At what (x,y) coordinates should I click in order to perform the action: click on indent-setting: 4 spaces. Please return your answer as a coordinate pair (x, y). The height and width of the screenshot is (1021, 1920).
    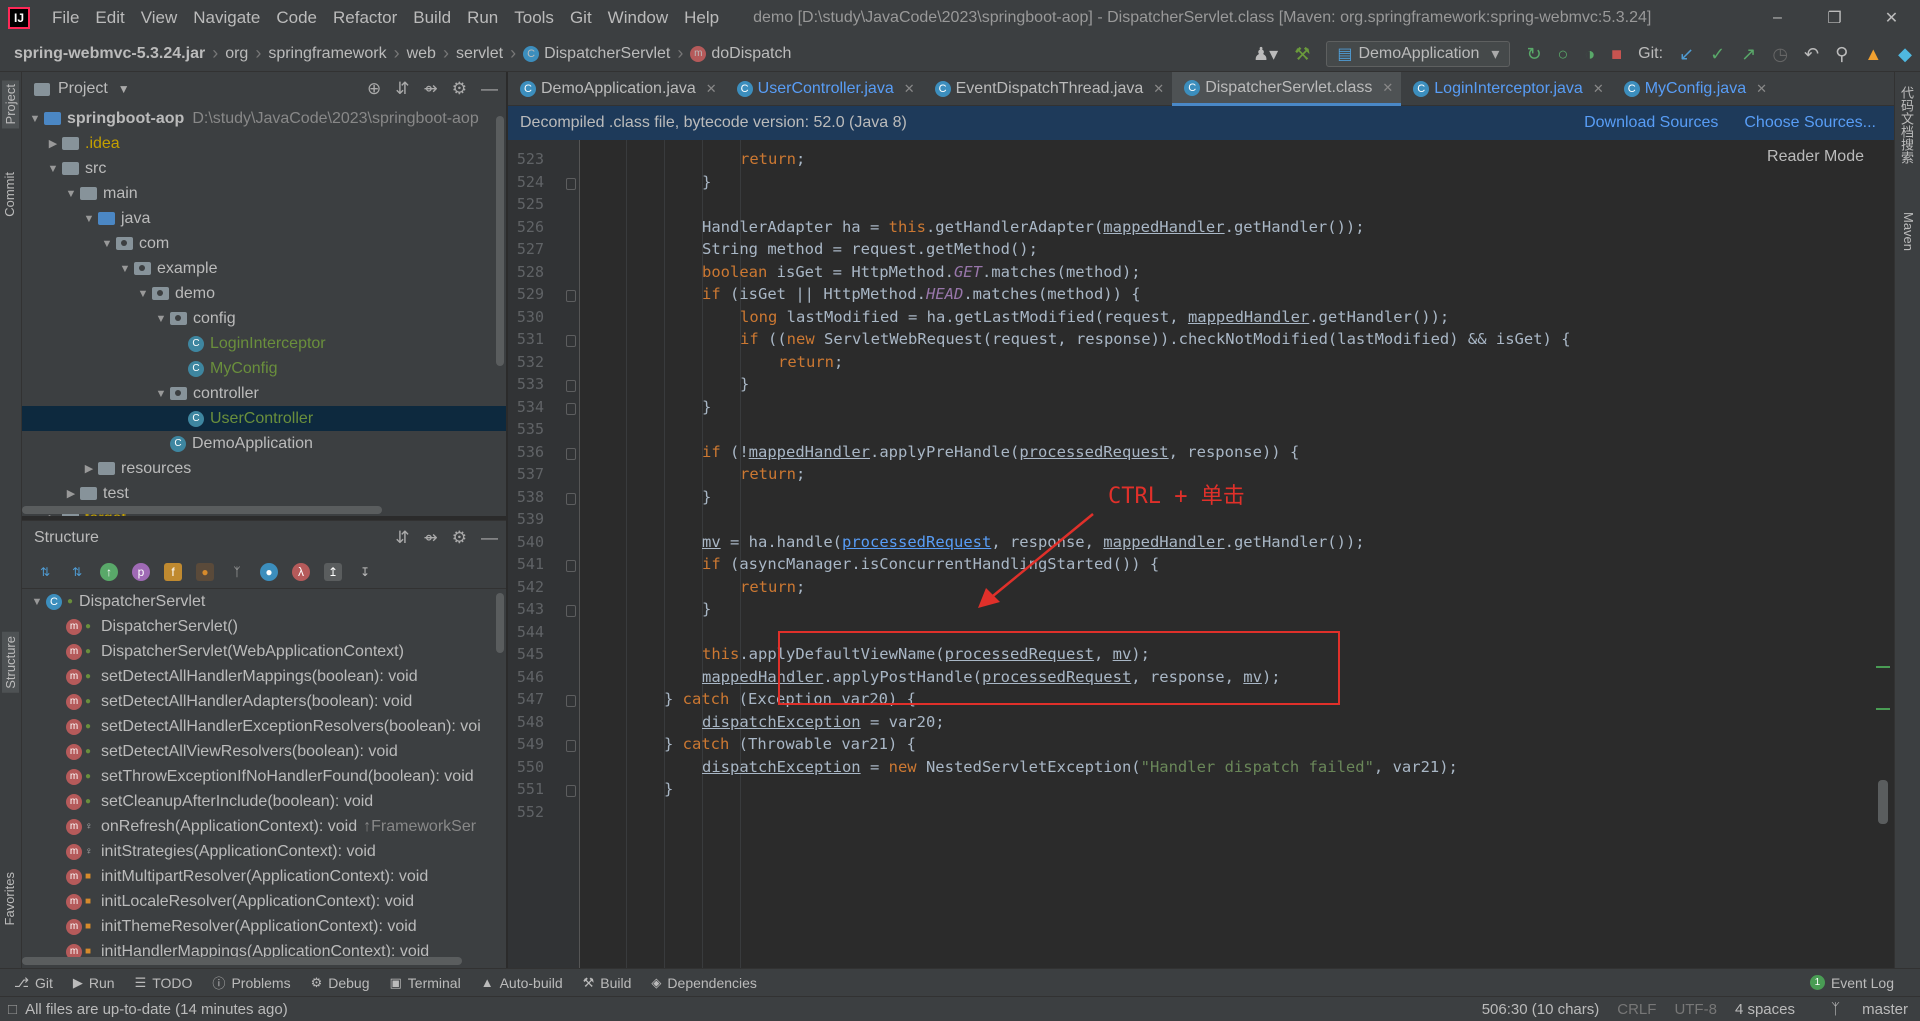
    Looking at the image, I should click on (1765, 1009).